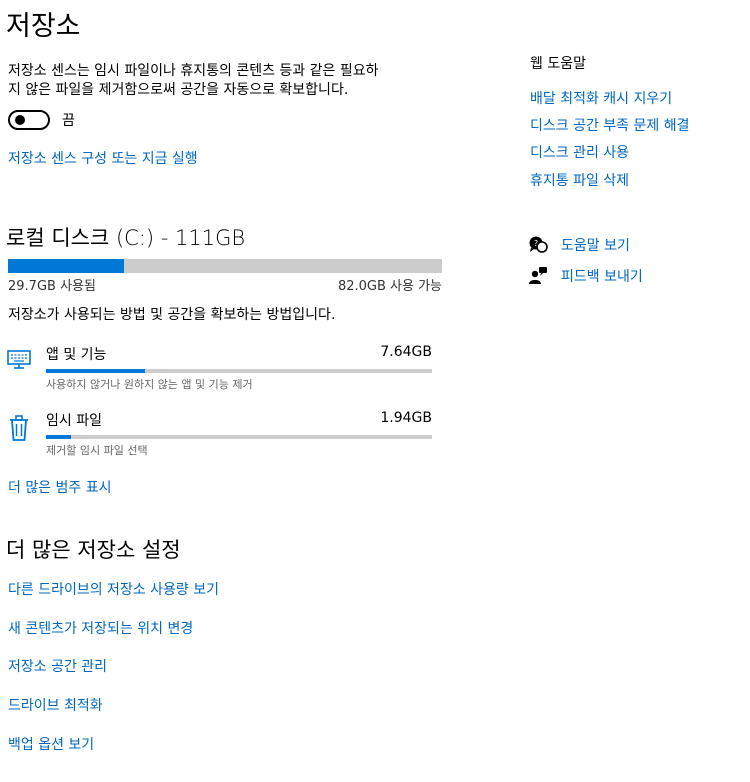 This screenshot has width=750, height=782. Describe the element at coordinates (55, 705) in the screenshot. I see `link-optimize-drives: 드라이브 최적화` at that location.